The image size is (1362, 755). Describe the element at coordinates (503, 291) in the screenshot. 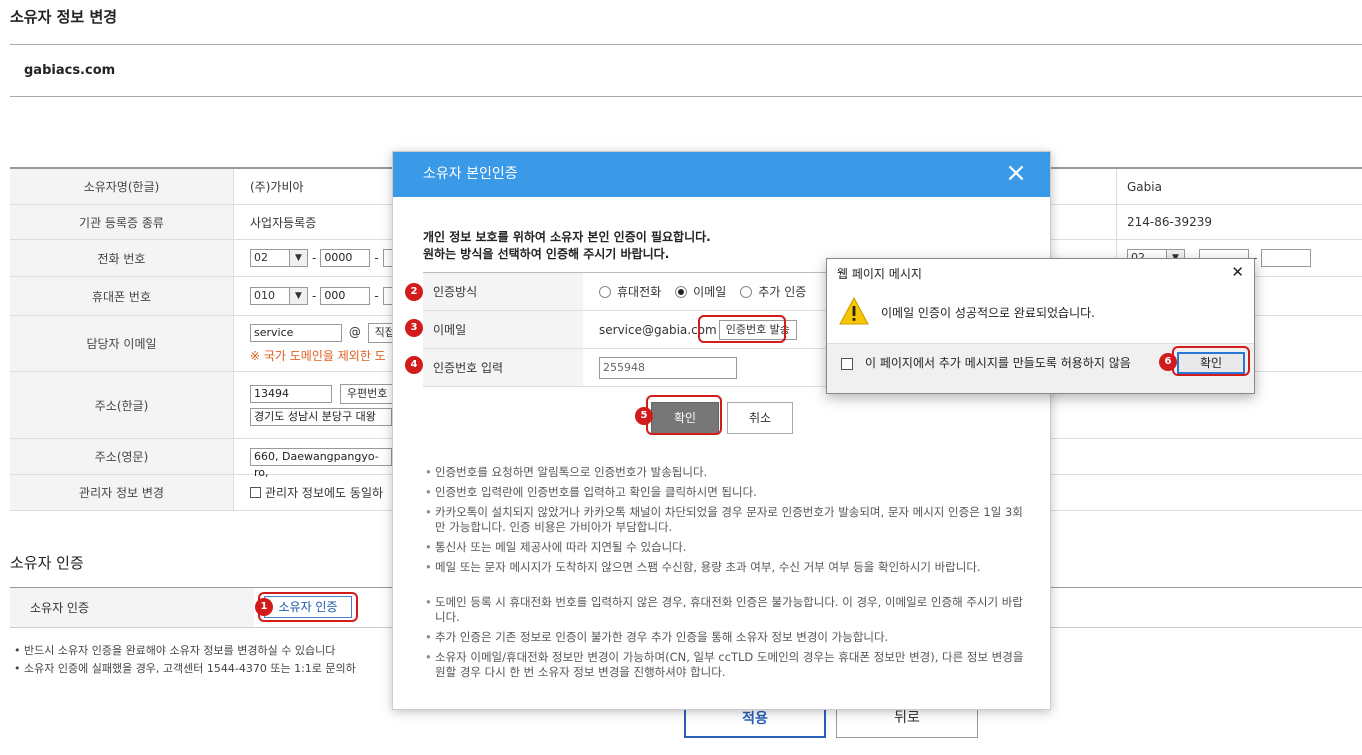

I see `method-label: 인증방식` at that location.